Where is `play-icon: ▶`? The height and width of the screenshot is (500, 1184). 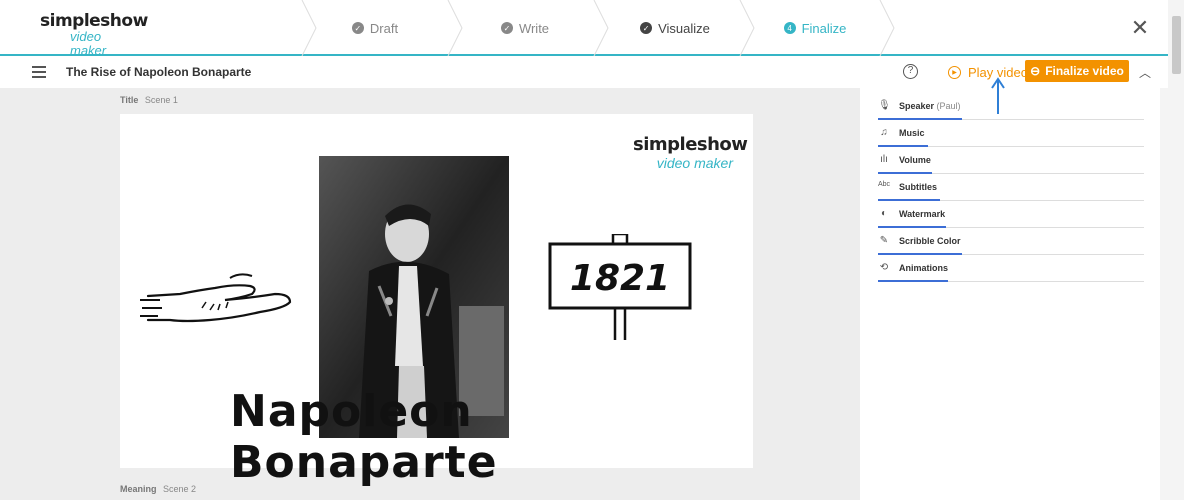 play-icon: ▶ is located at coordinates (954, 72).